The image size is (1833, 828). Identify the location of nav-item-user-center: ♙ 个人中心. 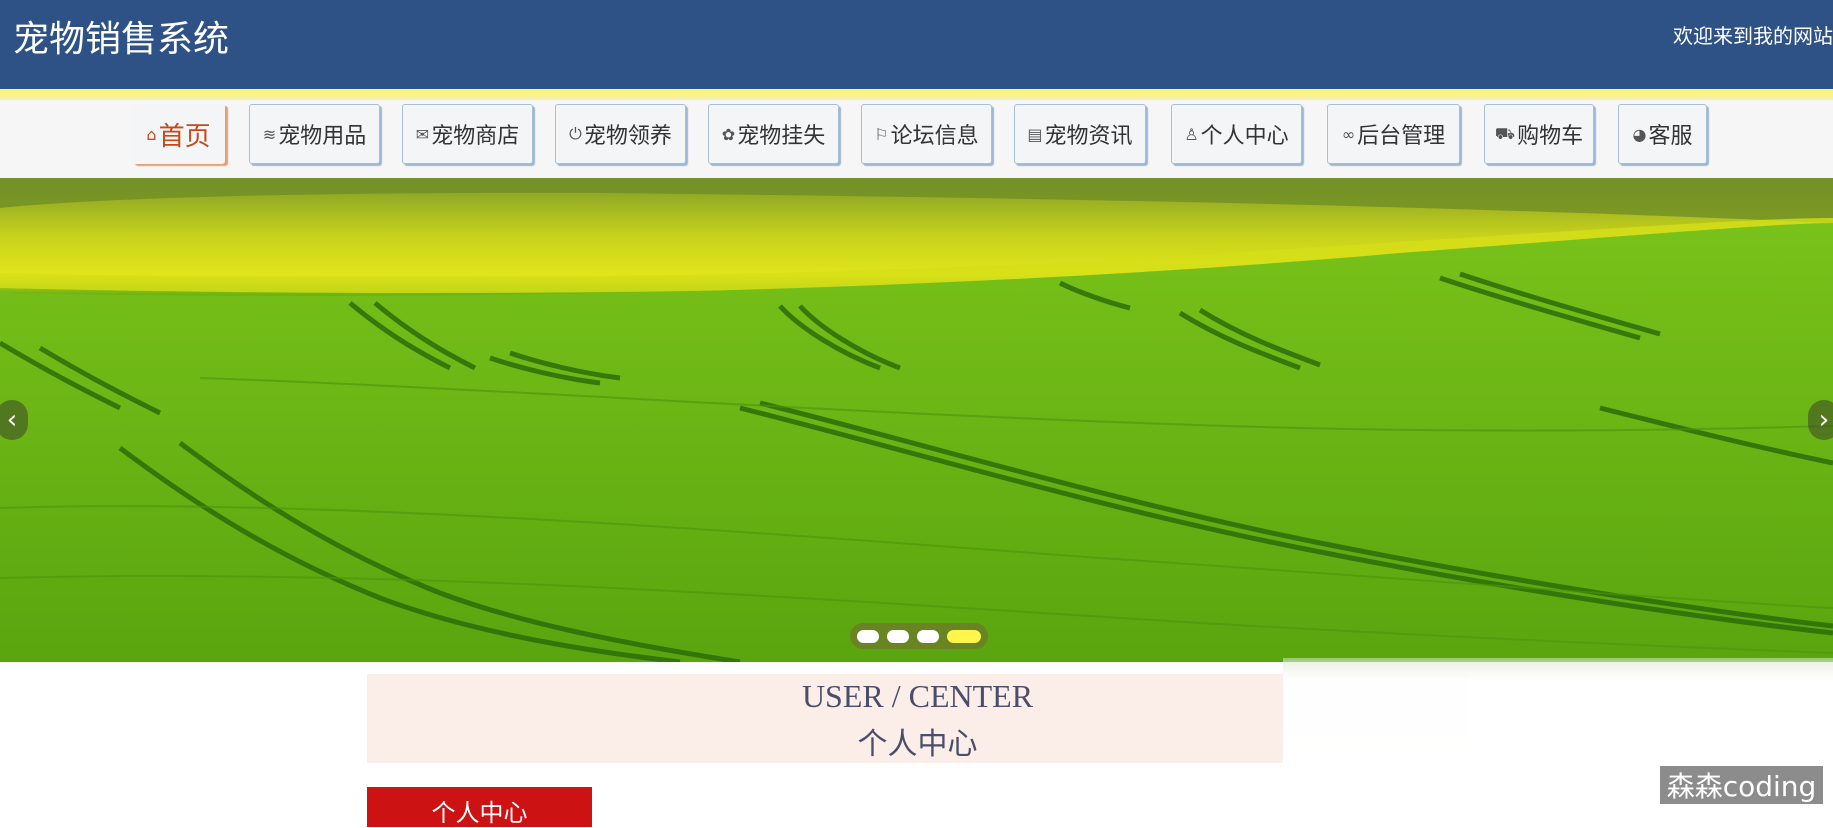
(1236, 134).